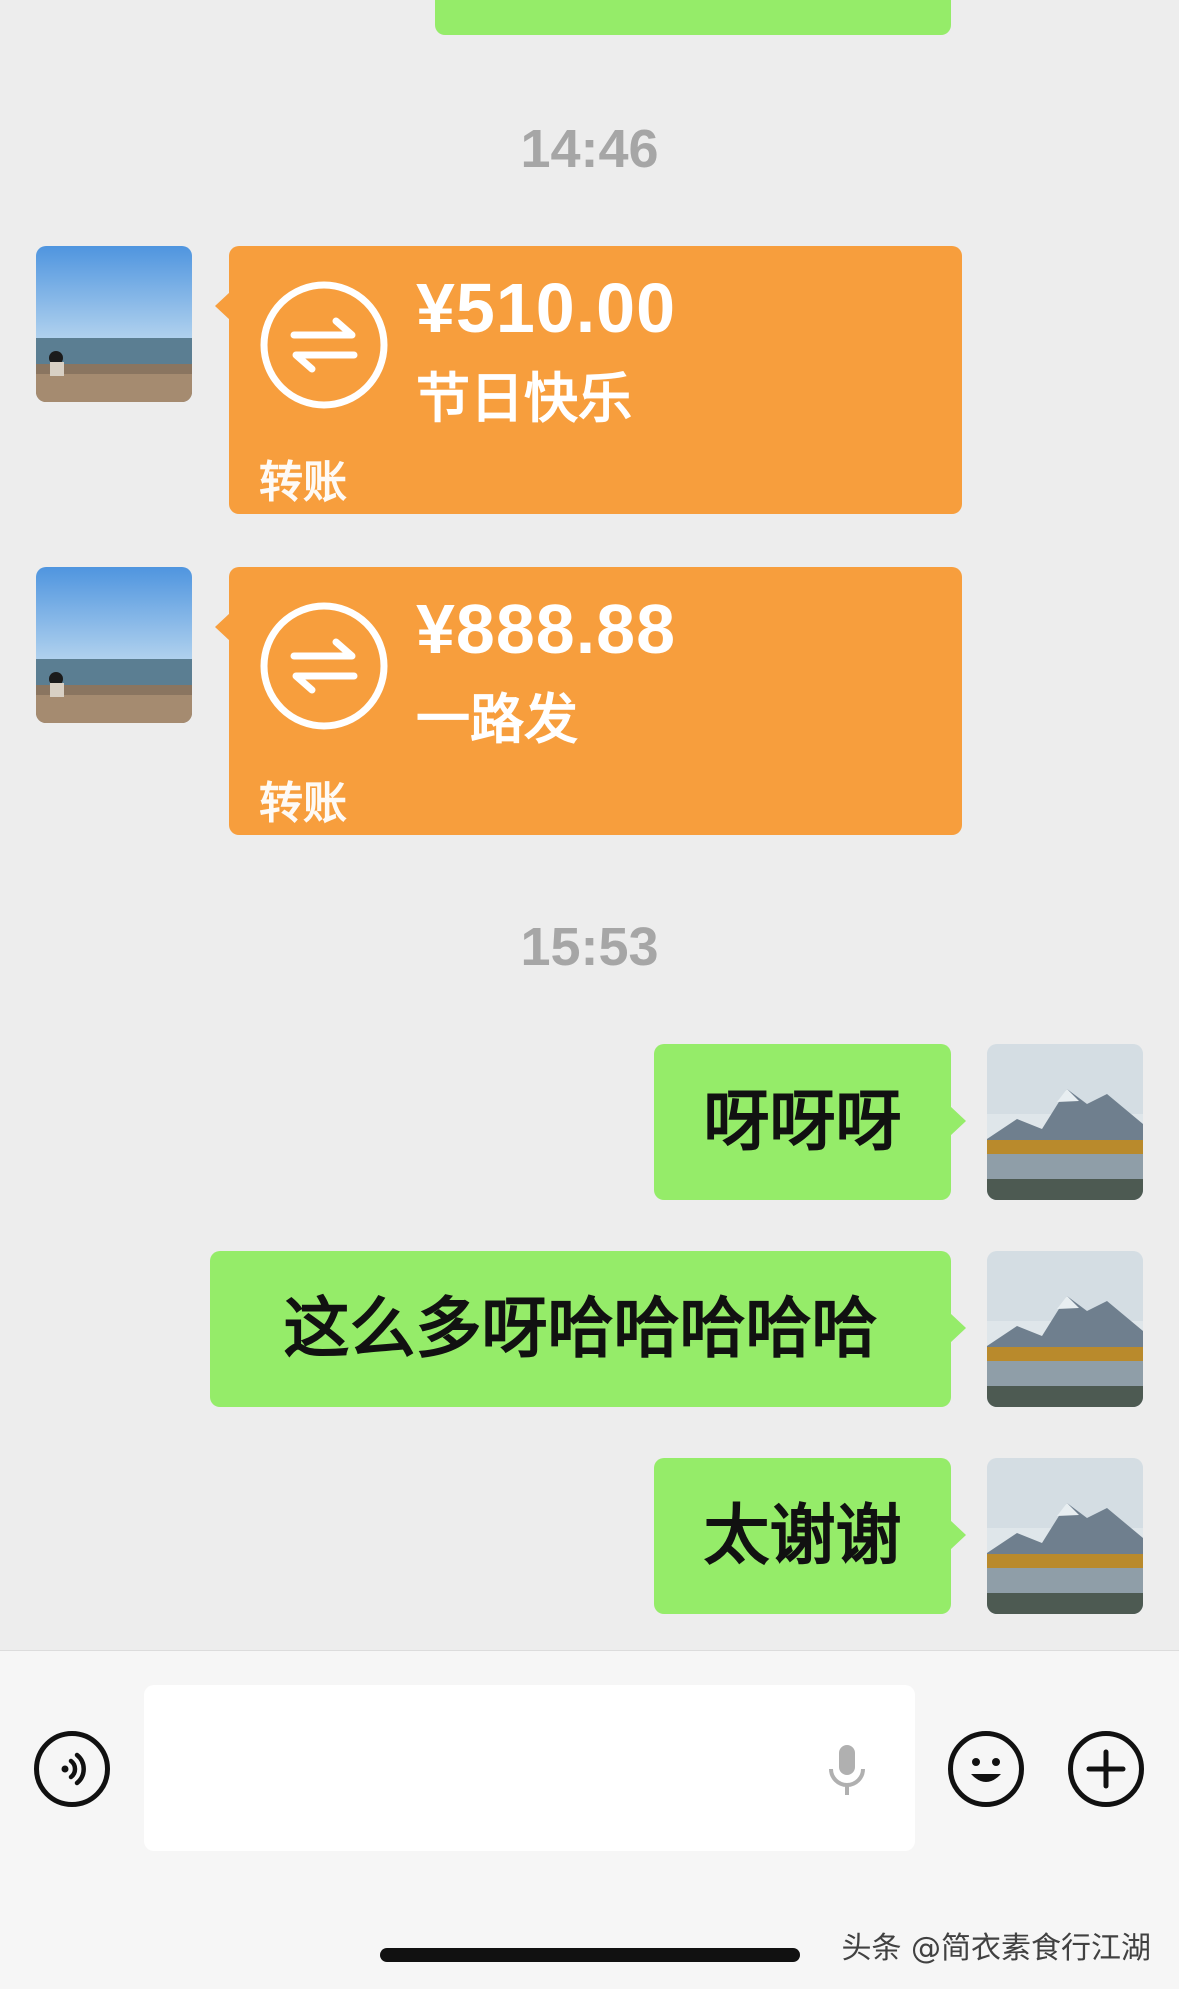 The width and height of the screenshot is (1179, 1989). I want to click on voice-icon, so click(73, 1769).